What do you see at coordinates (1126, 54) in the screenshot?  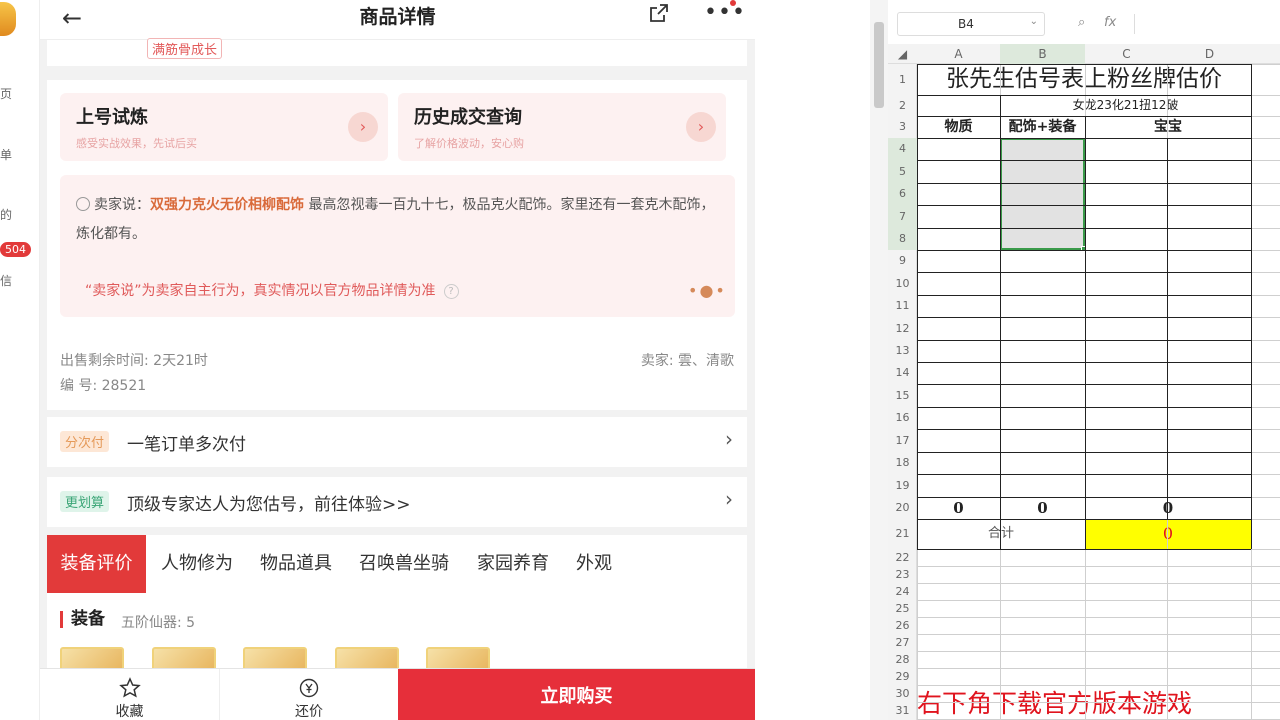 I see `column-header-c: C` at bounding box center [1126, 54].